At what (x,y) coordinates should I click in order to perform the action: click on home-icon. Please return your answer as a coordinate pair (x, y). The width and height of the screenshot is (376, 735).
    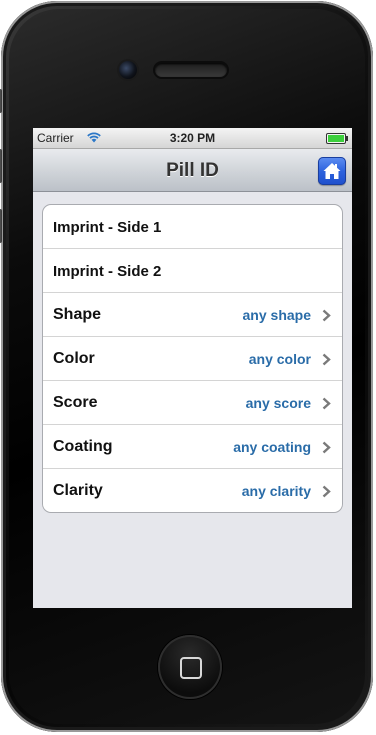
    Looking at the image, I should click on (332, 171).